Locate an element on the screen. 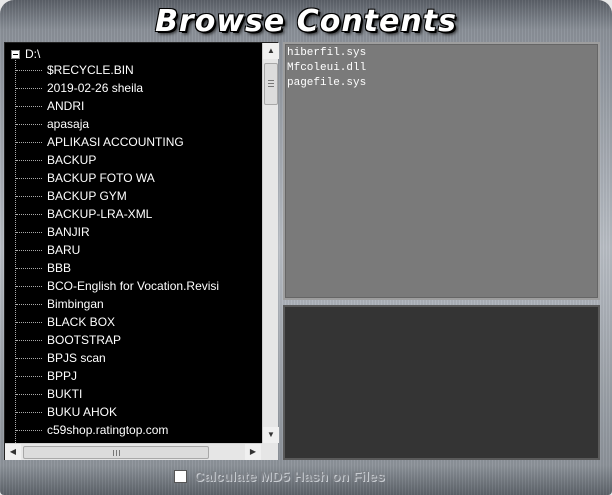  tree-item: 2019-02-26 sheila is located at coordinates (133, 88).